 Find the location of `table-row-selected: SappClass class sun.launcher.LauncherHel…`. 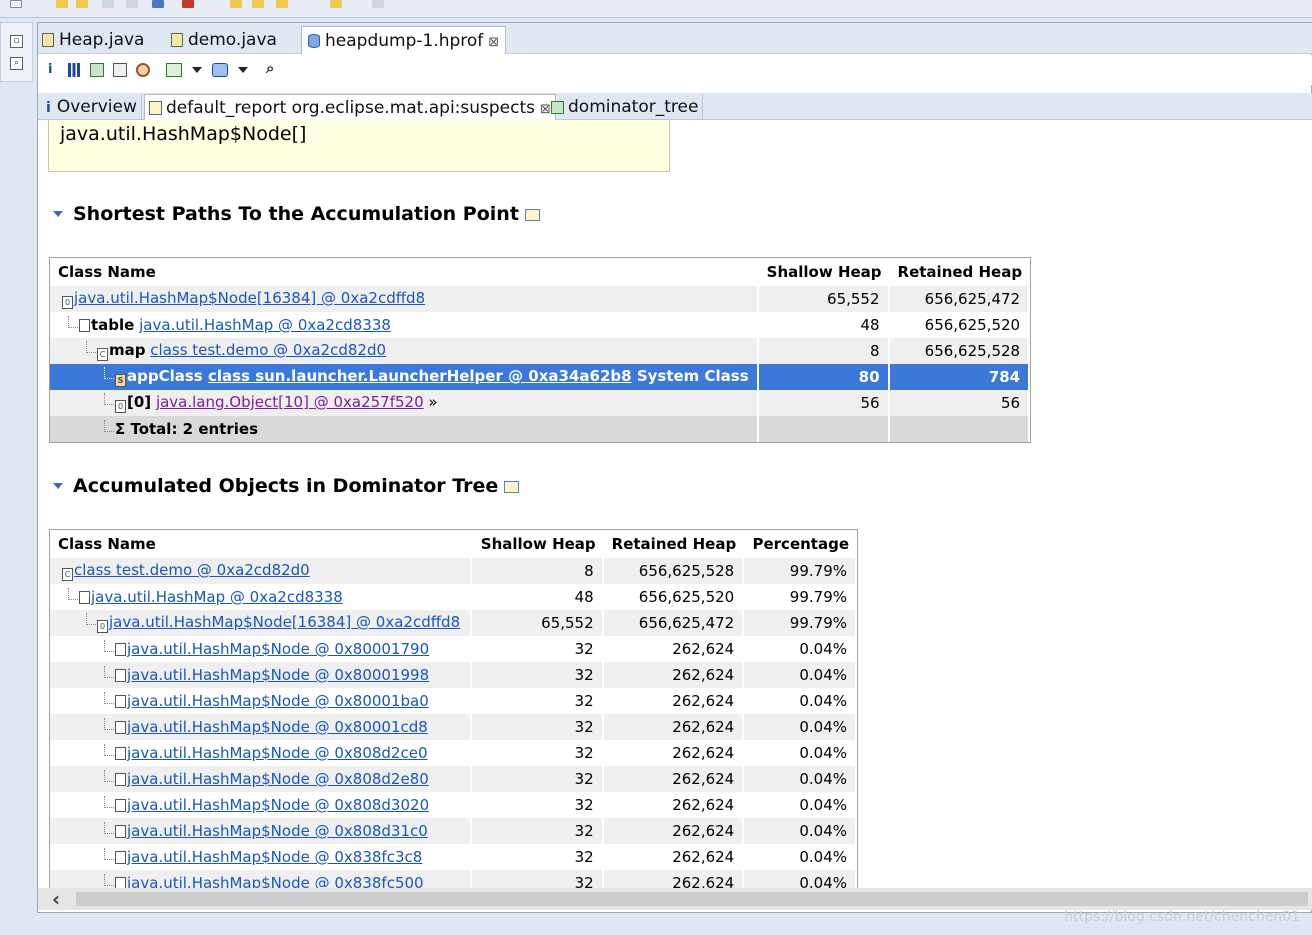

table-row-selected: SappClass class sun.launcher.LauncherHel… is located at coordinates (540, 377).